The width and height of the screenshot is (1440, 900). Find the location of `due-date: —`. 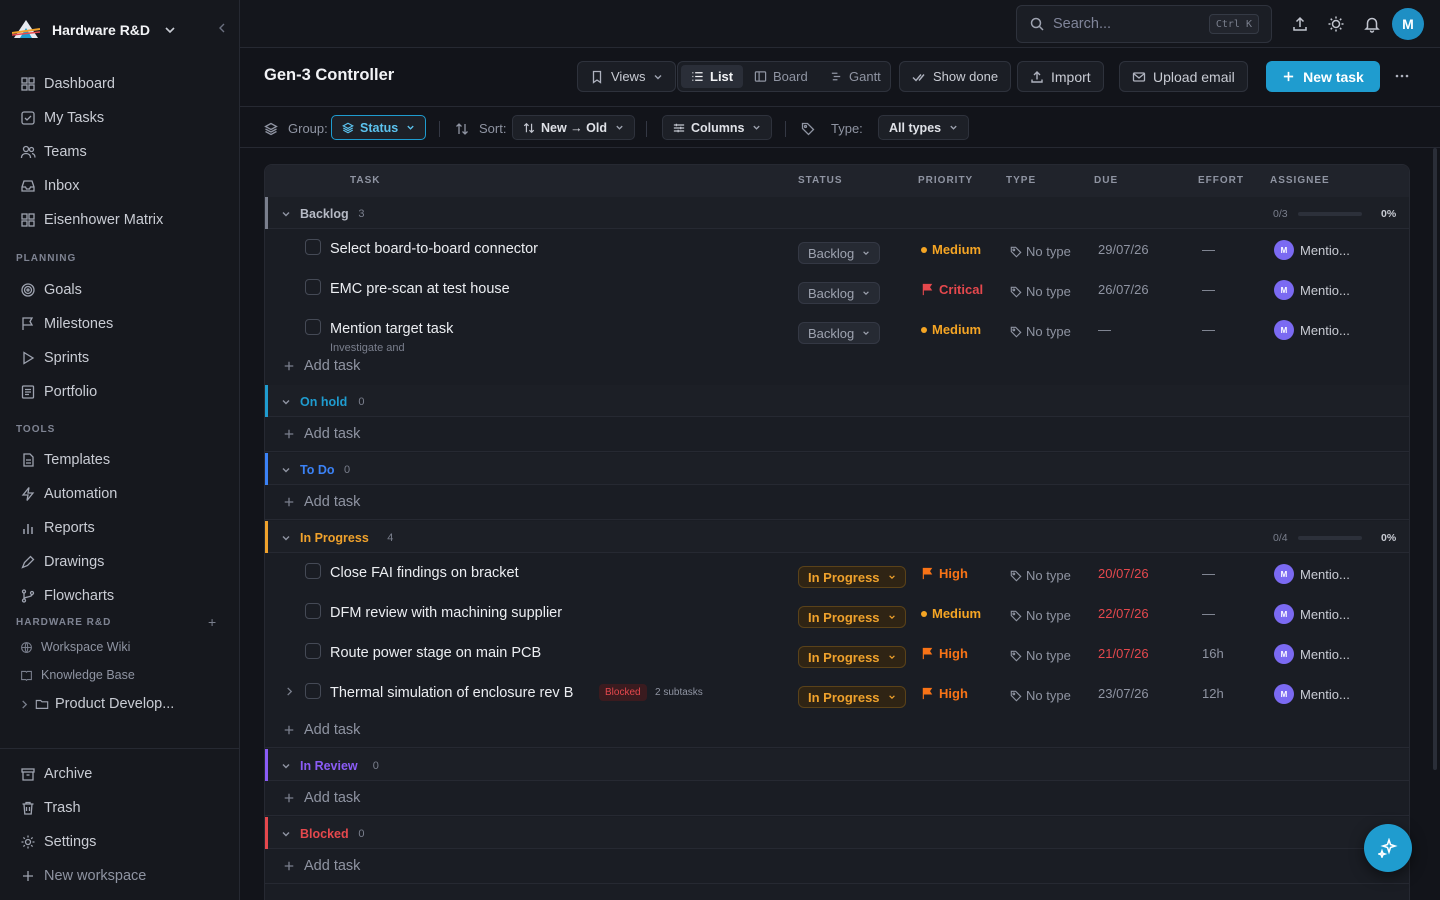

due-date: — is located at coordinates (1104, 329).